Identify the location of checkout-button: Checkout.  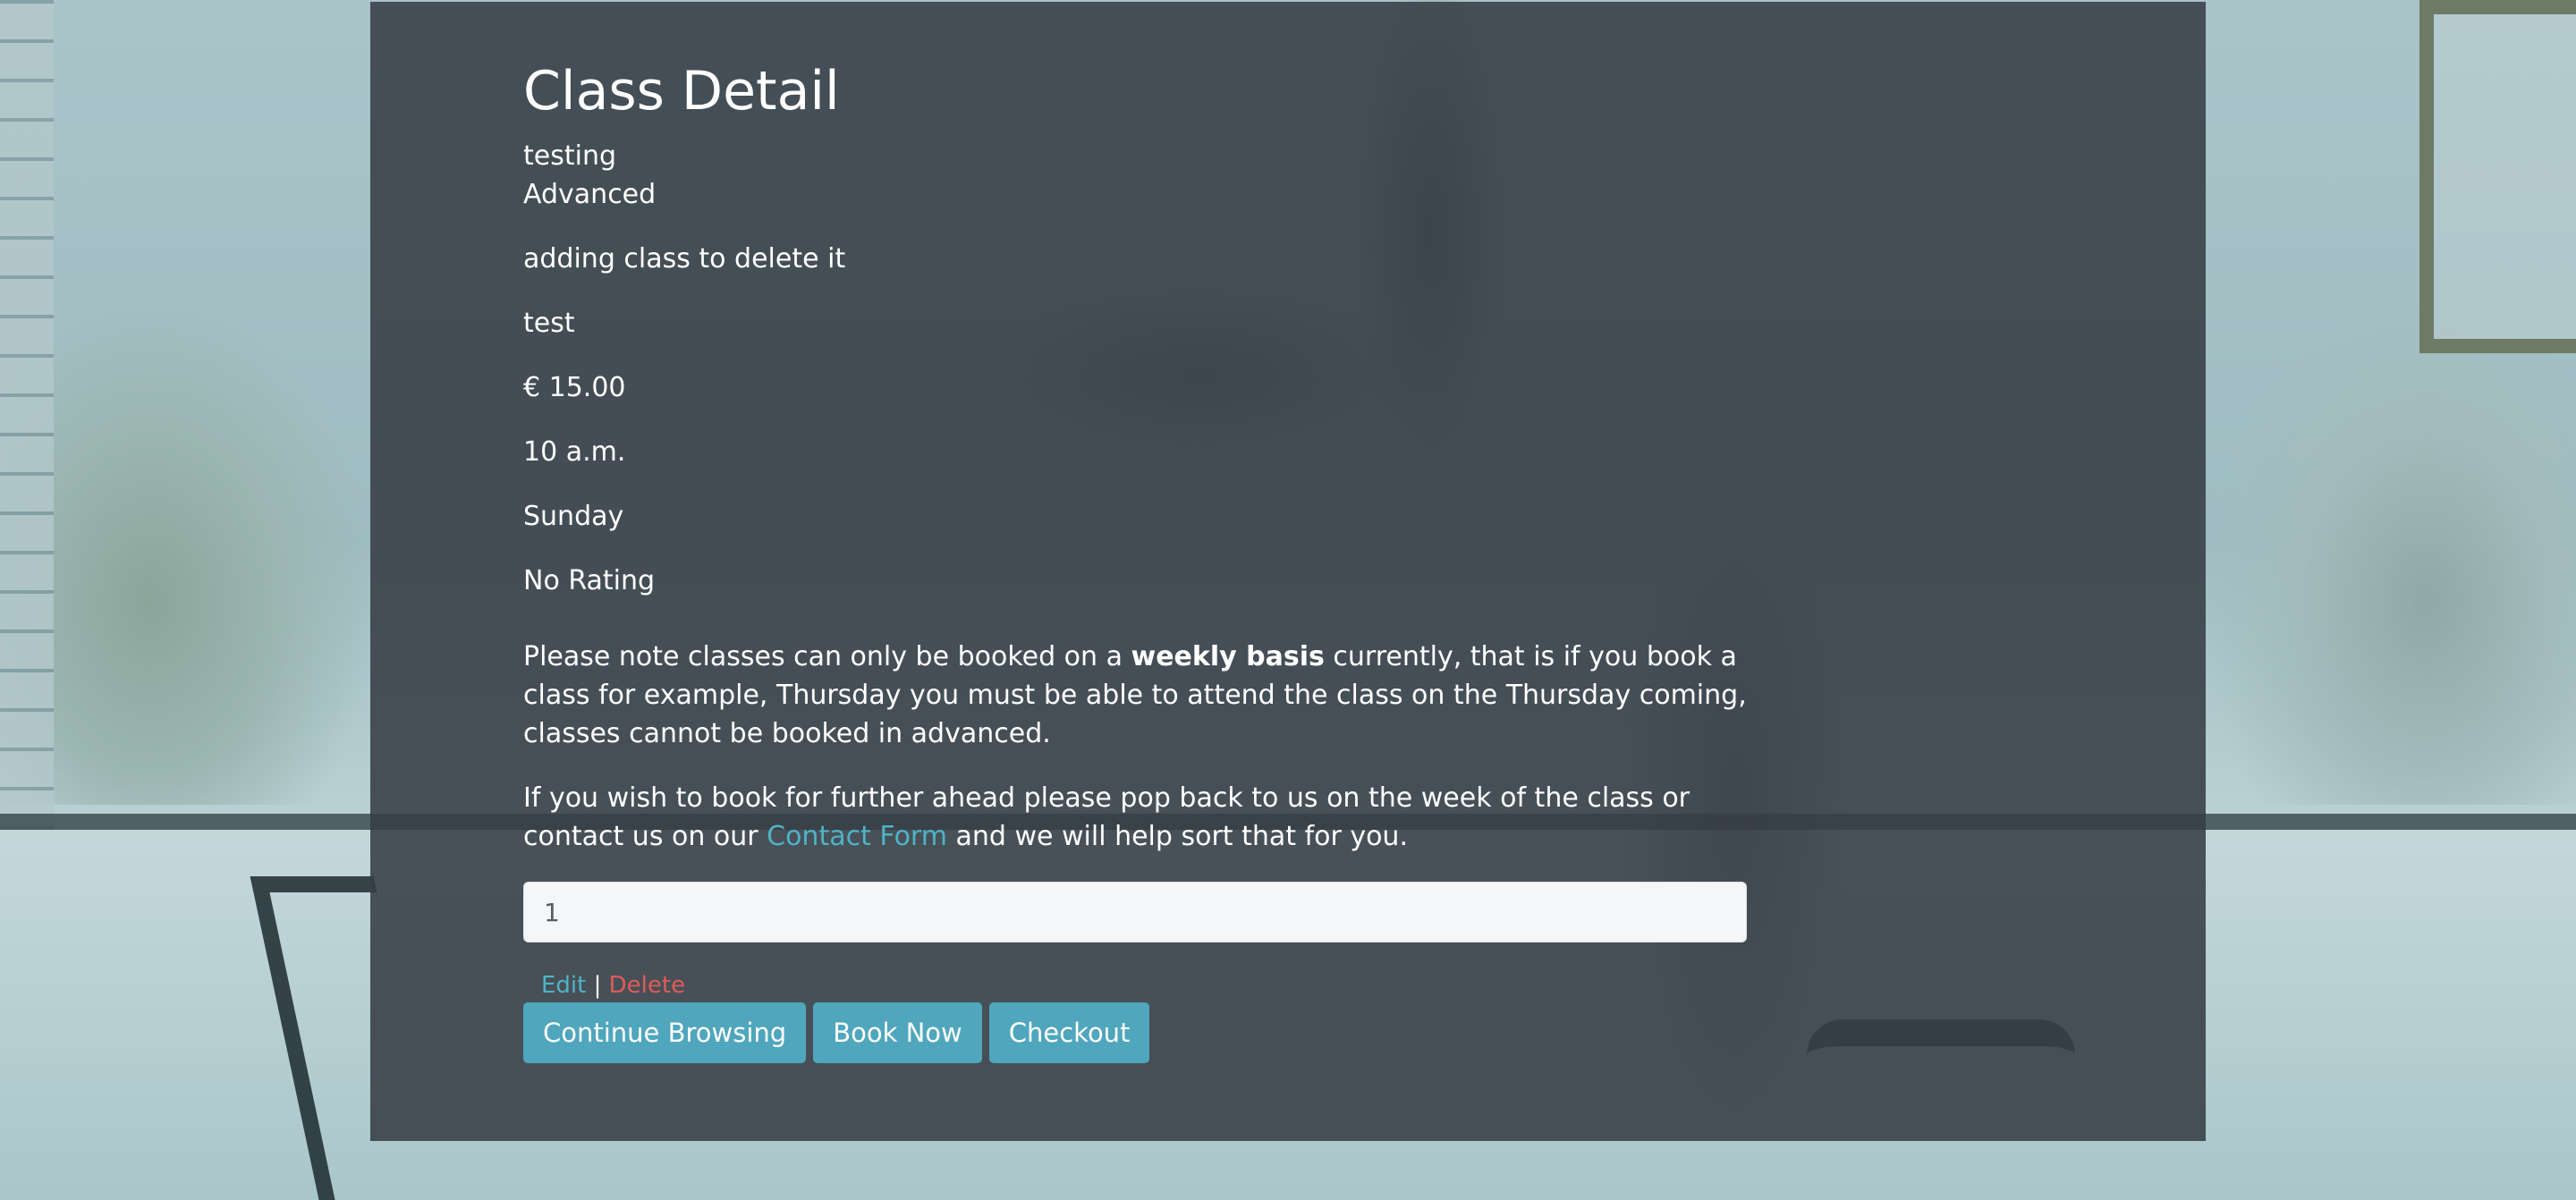
(1069, 1033).